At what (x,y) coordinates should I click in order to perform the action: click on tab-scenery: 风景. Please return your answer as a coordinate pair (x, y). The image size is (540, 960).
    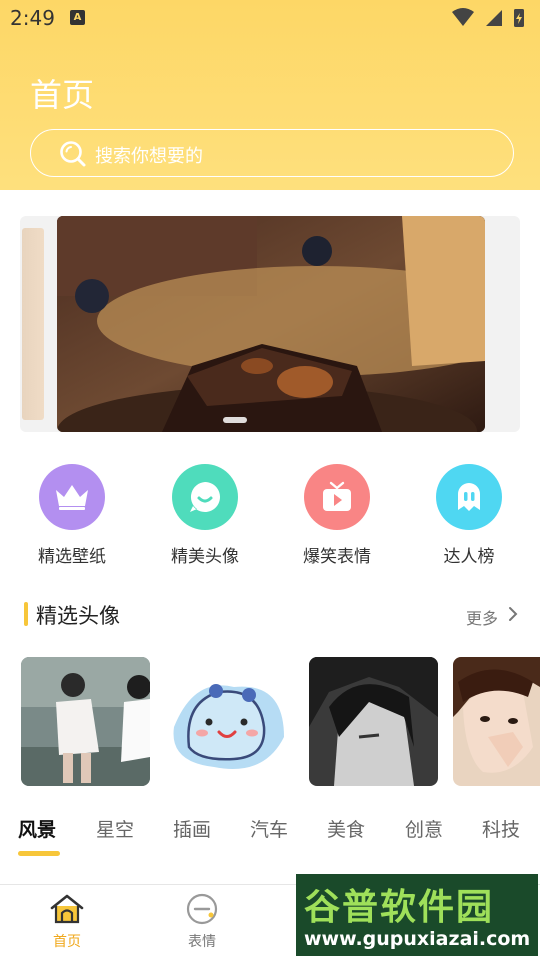
    Looking at the image, I should click on (37, 828).